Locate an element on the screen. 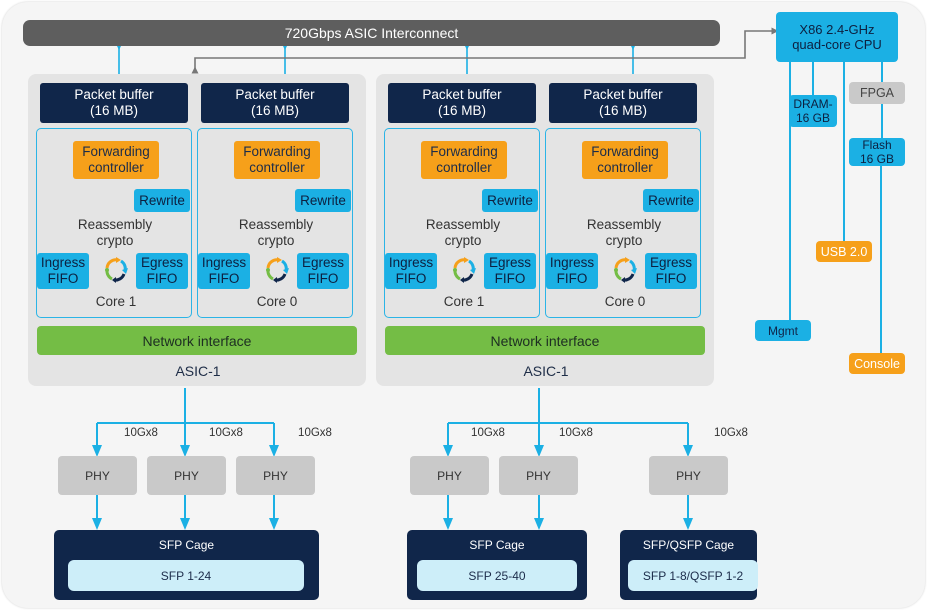 This screenshot has height=612, width=929. cage-ports: SFP 1-8/QSFP 1-2 is located at coordinates (693, 575).